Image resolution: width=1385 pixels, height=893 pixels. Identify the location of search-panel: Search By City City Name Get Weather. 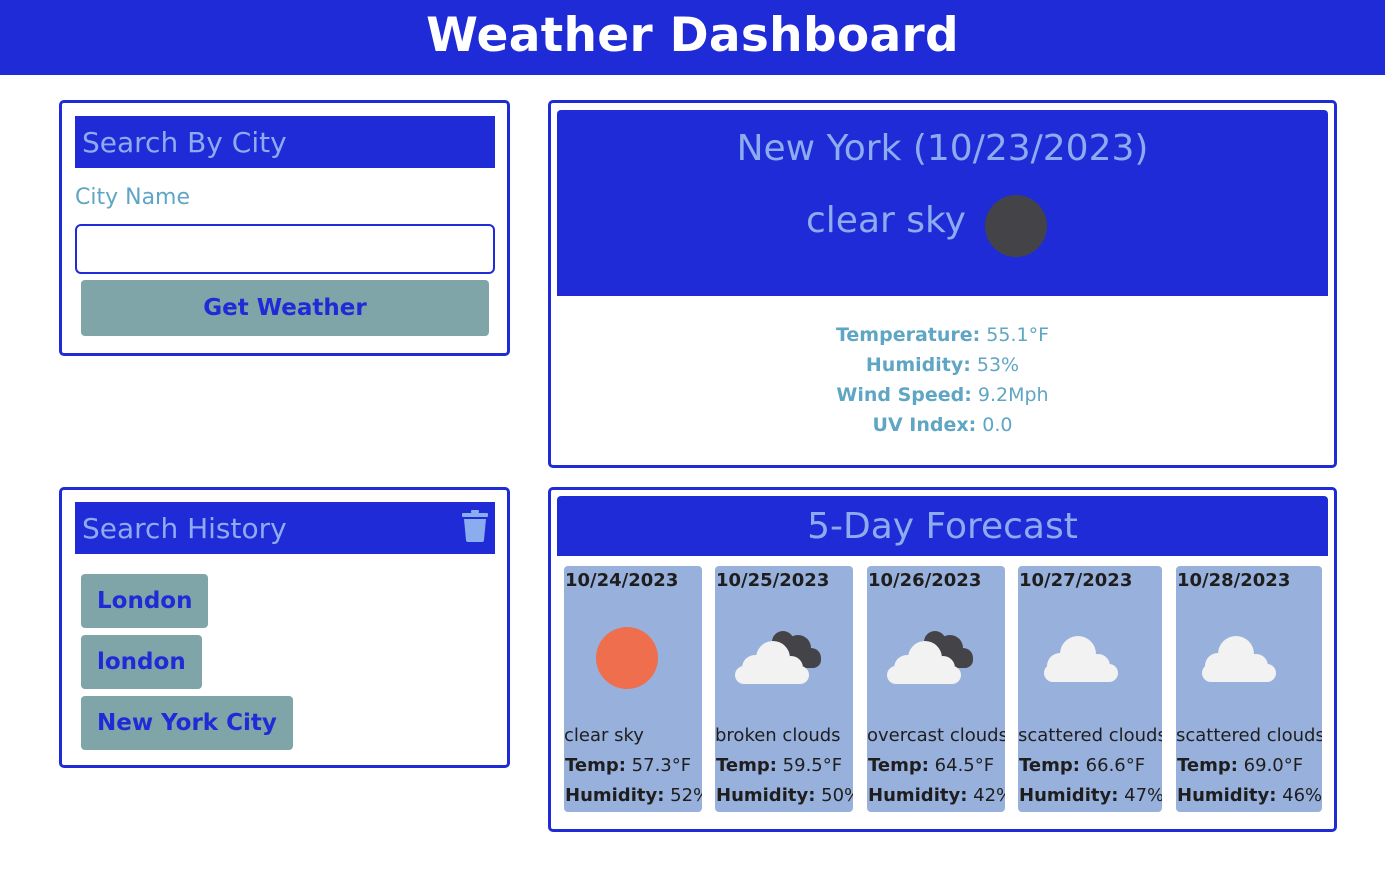
(284, 228).